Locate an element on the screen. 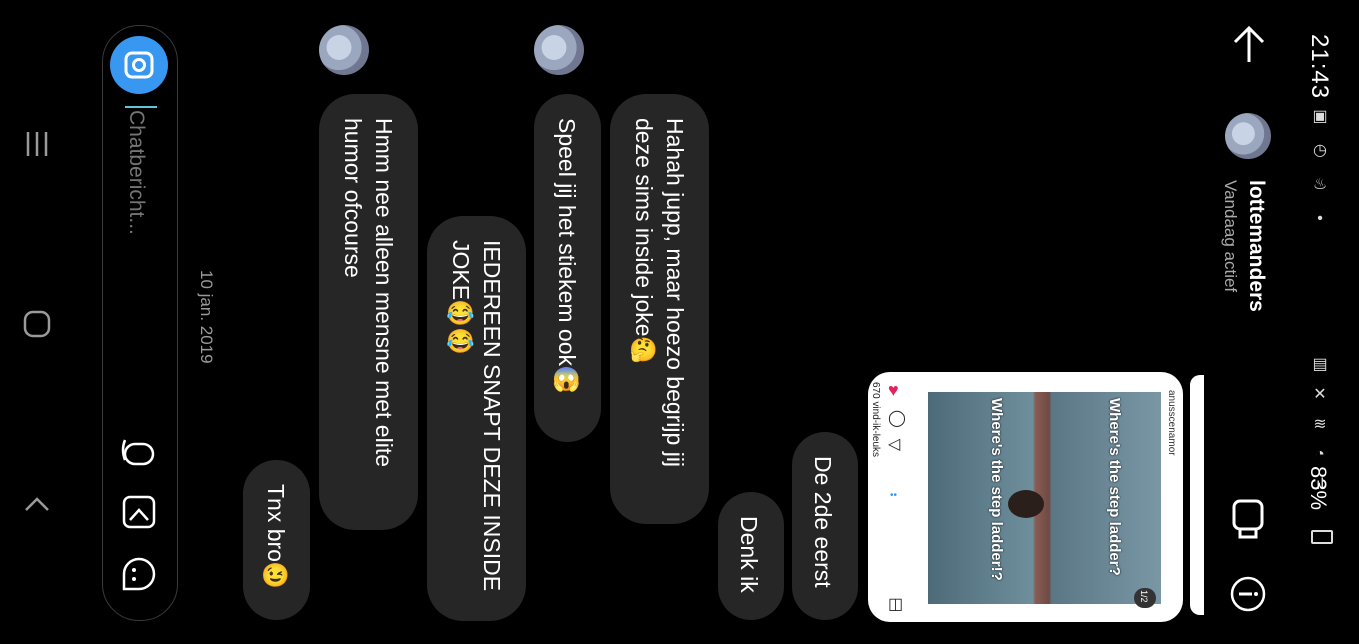 This screenshot has width=1359, height=644. camera-button is located at coordinates (139, 65).